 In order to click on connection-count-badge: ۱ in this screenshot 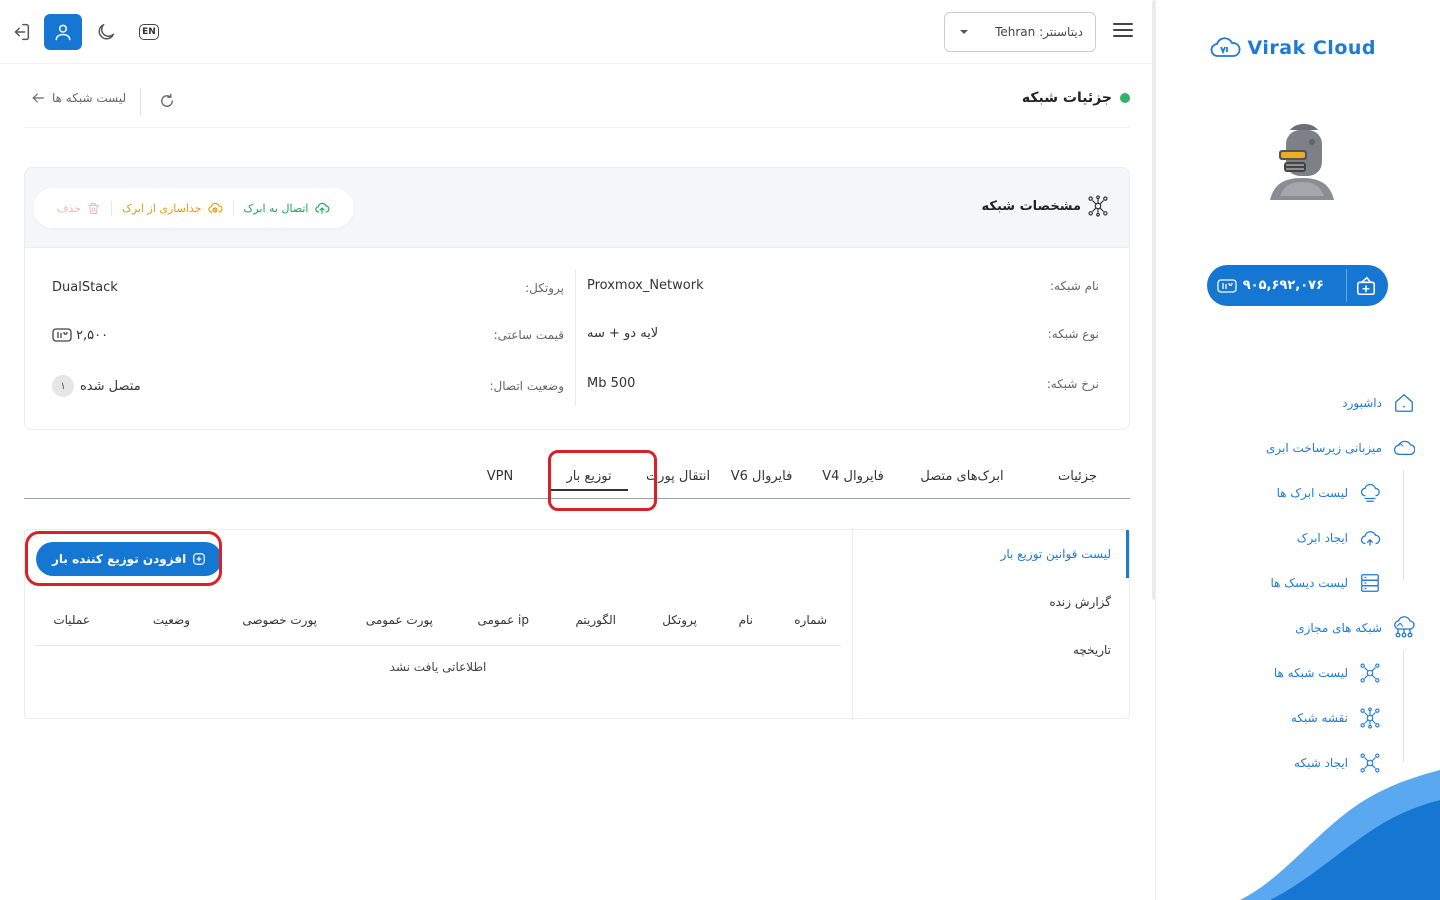, I will do `click(63, 386)`.